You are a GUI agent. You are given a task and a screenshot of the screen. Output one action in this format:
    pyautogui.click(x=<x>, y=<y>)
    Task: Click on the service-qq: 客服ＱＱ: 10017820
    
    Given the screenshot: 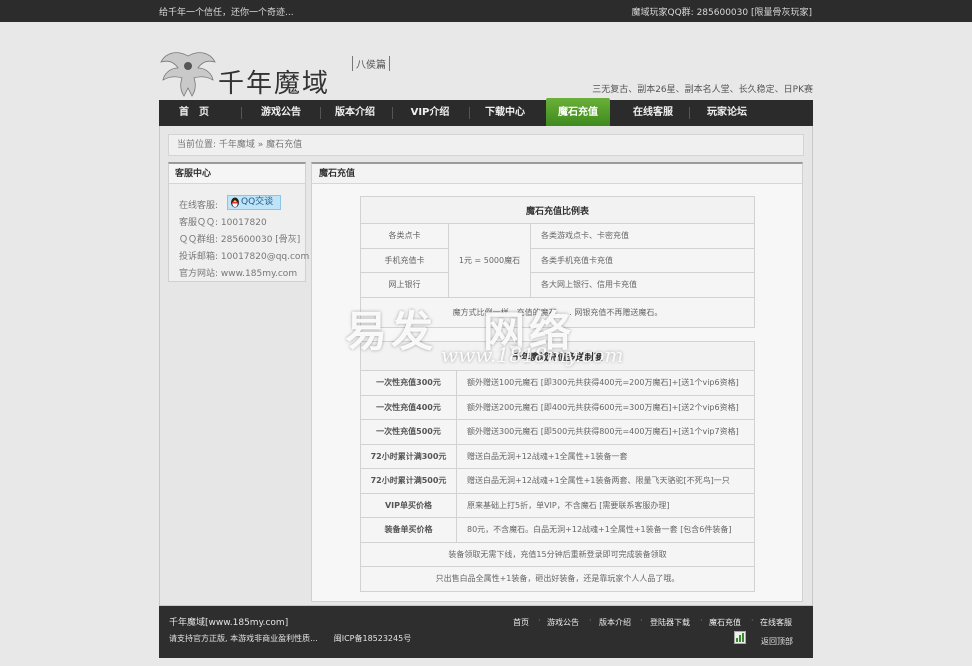 What is the action you would take?
    pyautogui.click(x=223, y=223)
    